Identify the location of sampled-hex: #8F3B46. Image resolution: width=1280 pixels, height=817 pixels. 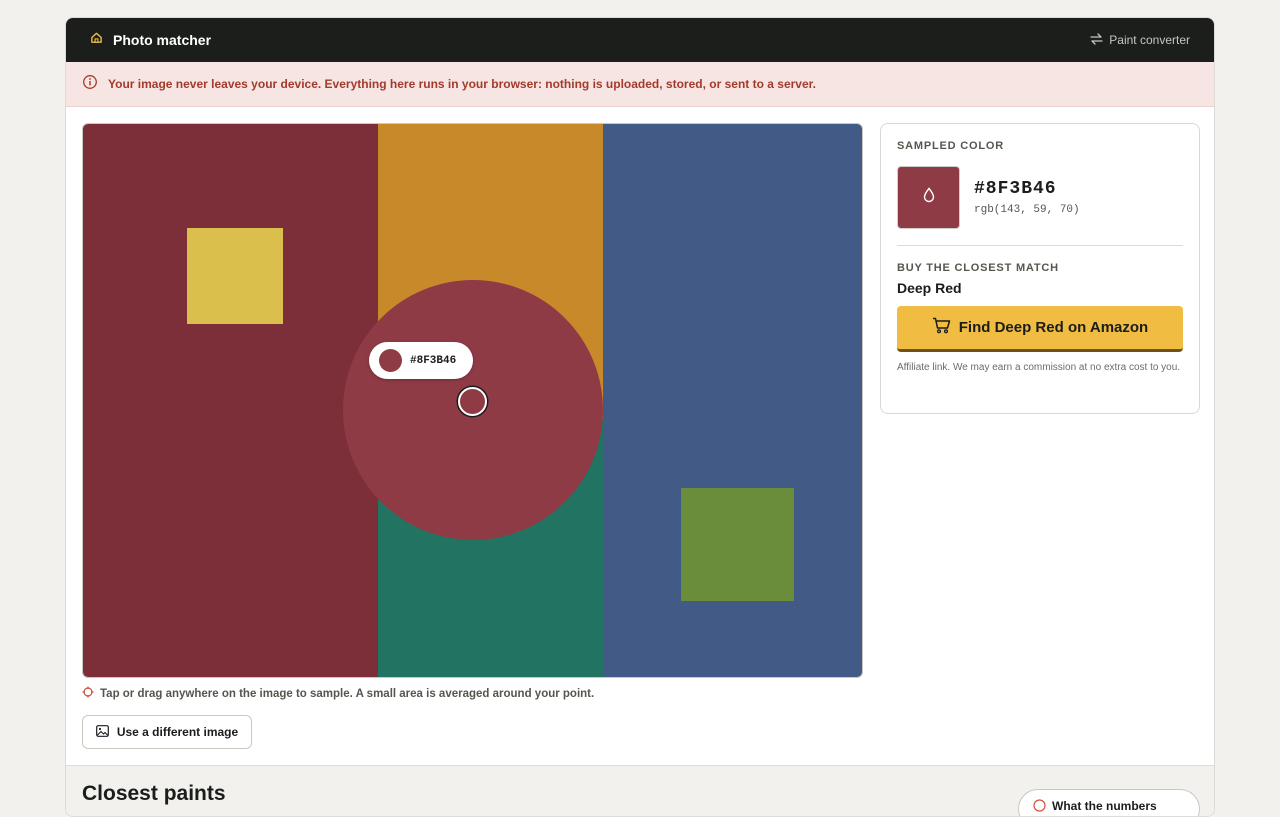
(1015, 189).